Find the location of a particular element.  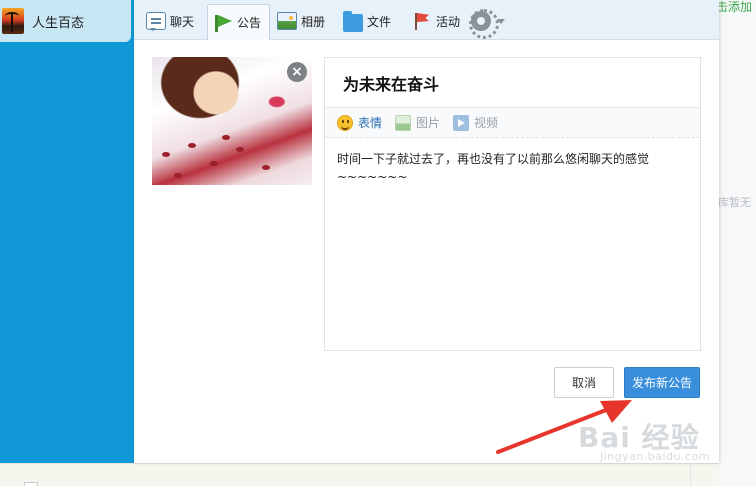

group-tab: 人生百态 is located at coordinates (65, 21).